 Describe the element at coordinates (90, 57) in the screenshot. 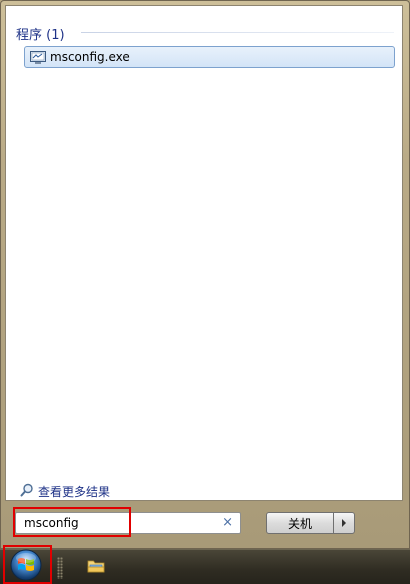

I see `search-result-label: msconfig.exe` at that location.